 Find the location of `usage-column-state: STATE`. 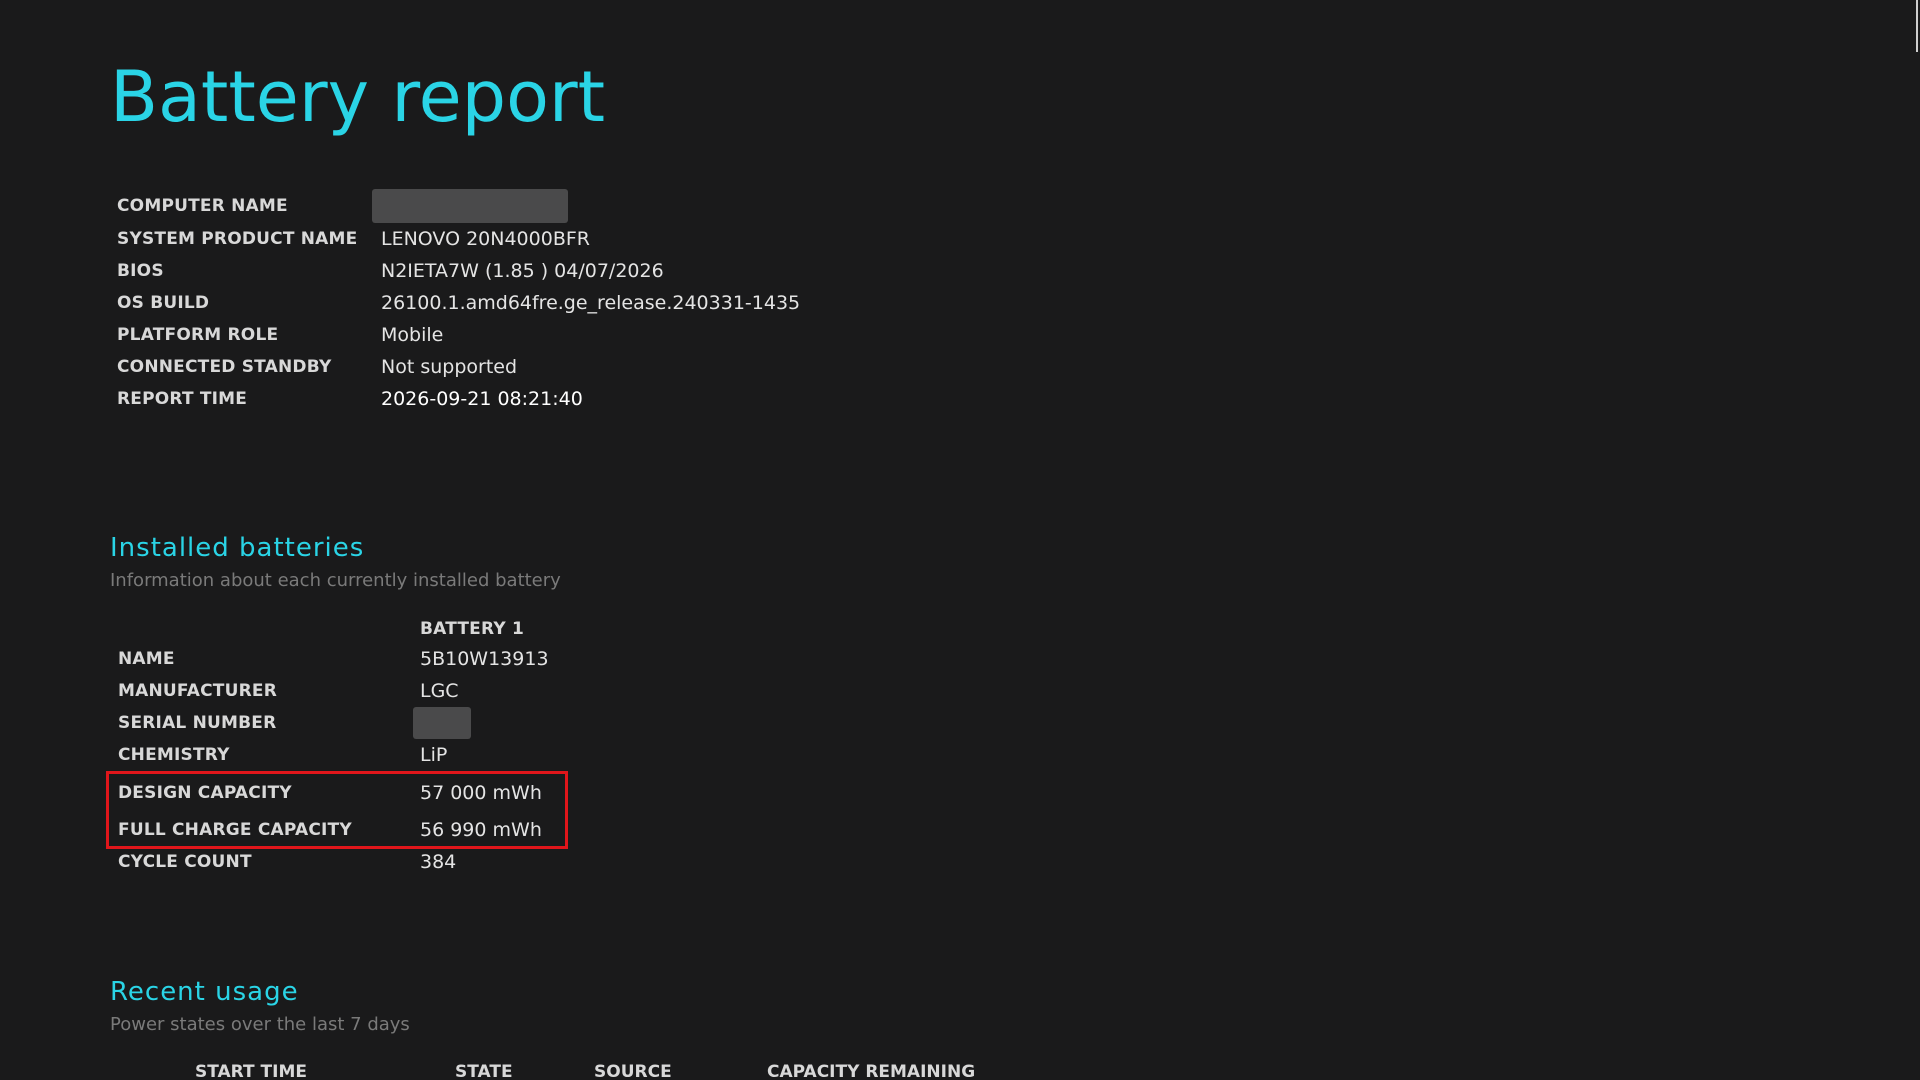

usage-column-state: STATE is located at coordinates (484, 1071).